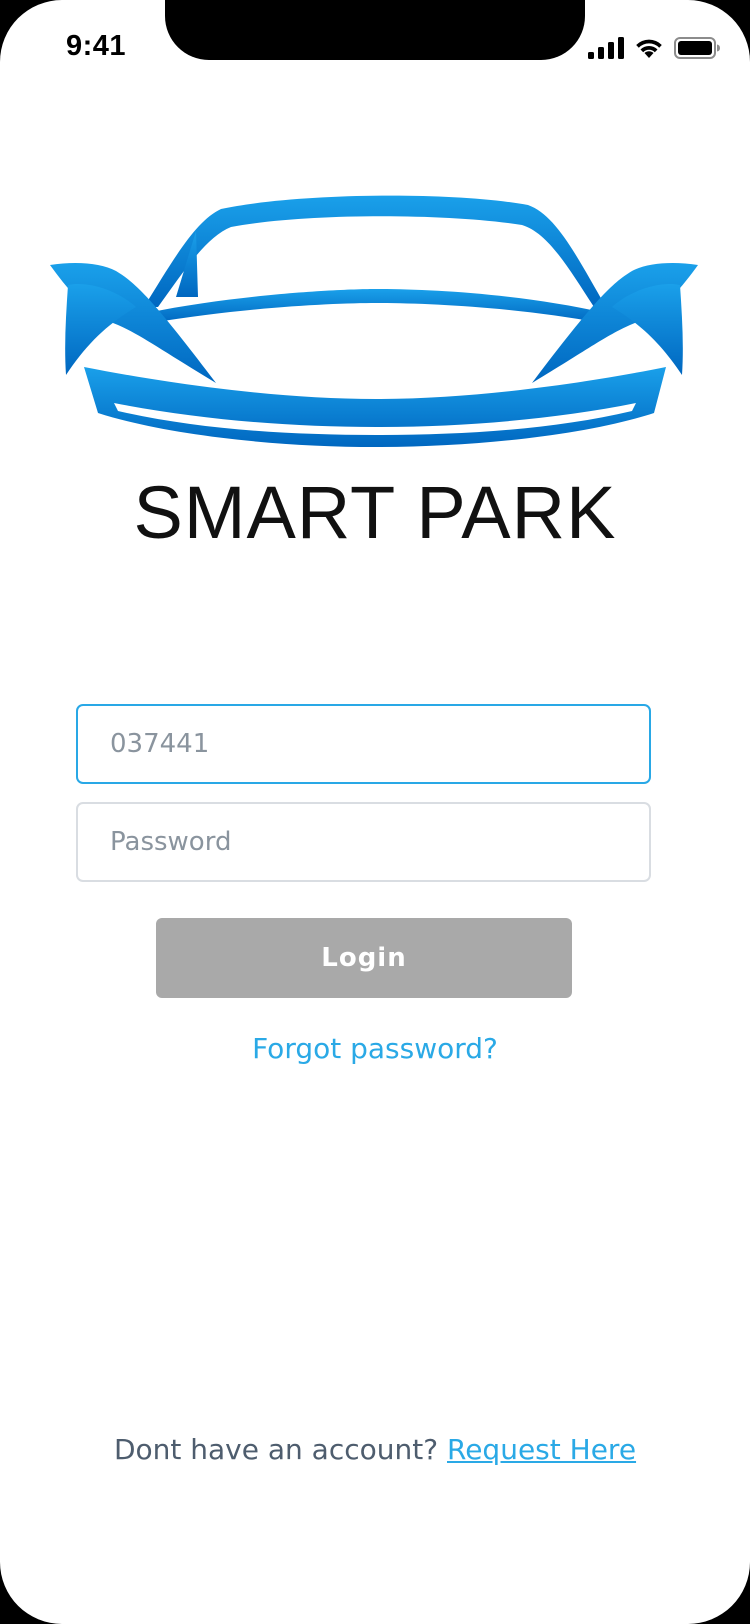  I want to click on company-id-field, so click(363, 744).